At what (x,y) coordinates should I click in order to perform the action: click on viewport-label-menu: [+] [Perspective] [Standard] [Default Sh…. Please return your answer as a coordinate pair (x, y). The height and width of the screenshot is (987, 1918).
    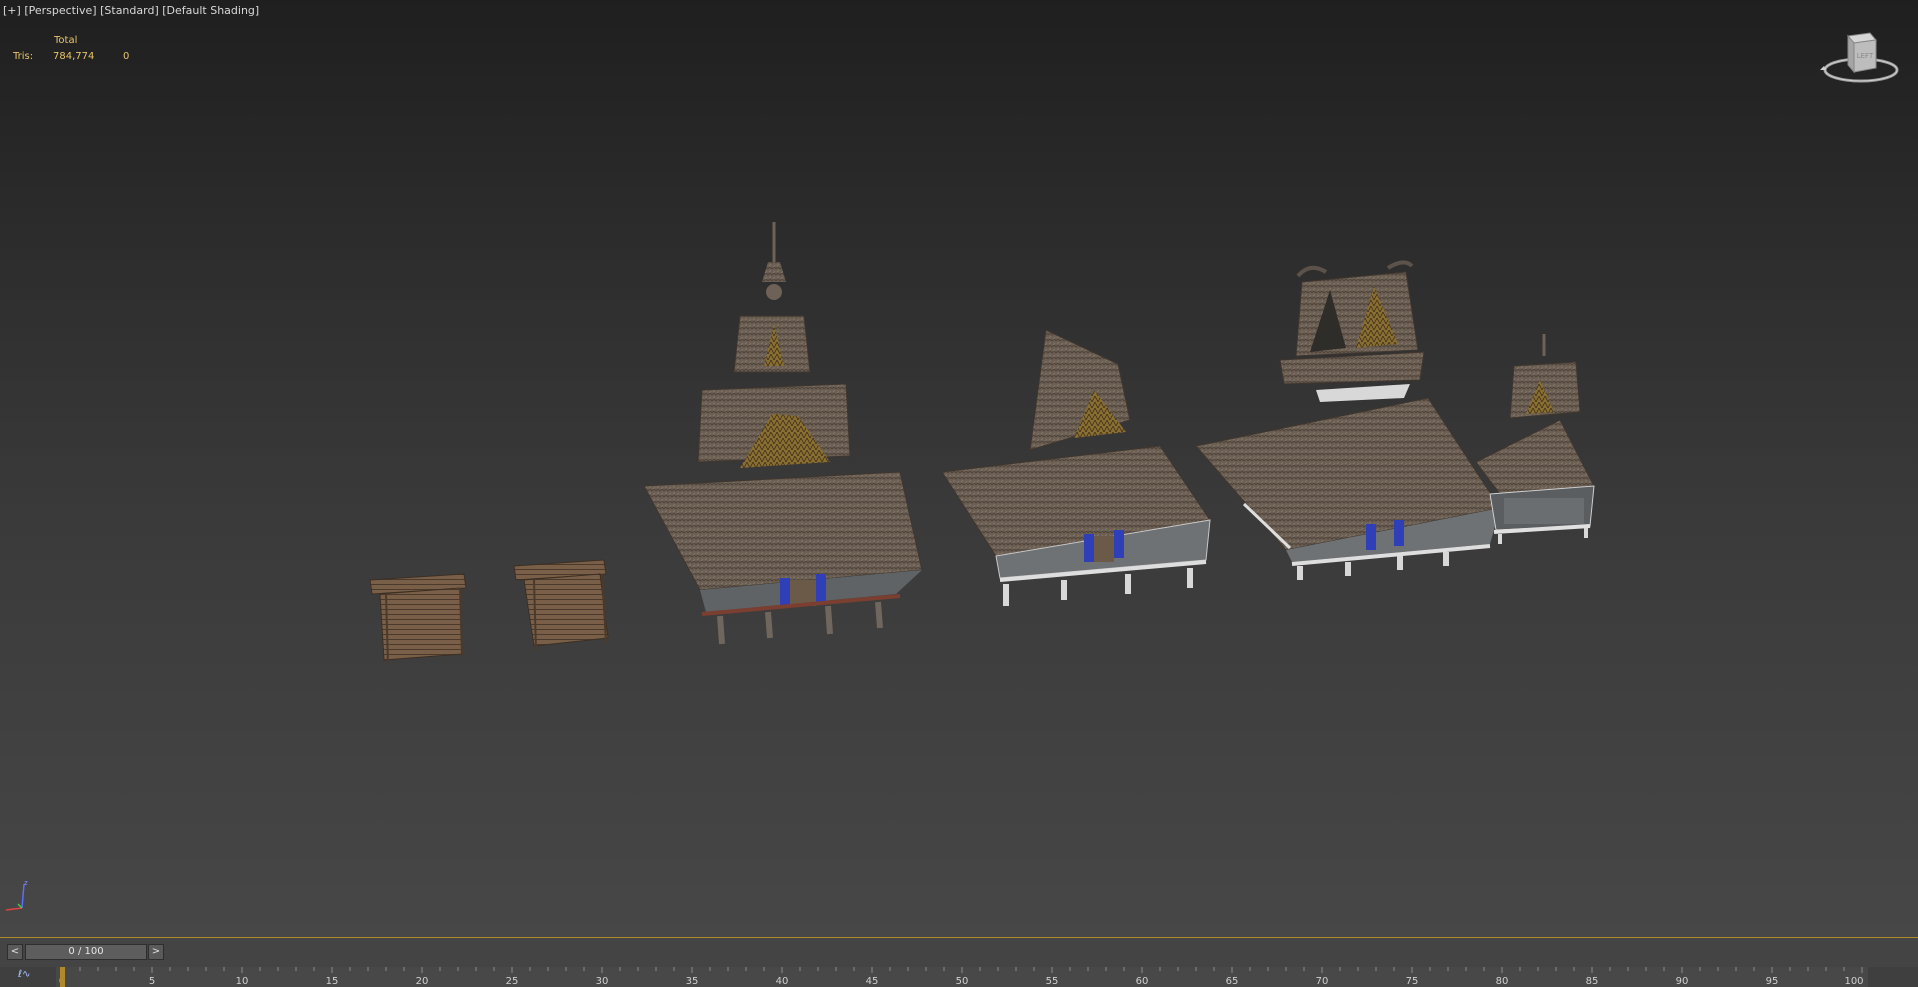
    Looking at the image, I should click on (131, 10).